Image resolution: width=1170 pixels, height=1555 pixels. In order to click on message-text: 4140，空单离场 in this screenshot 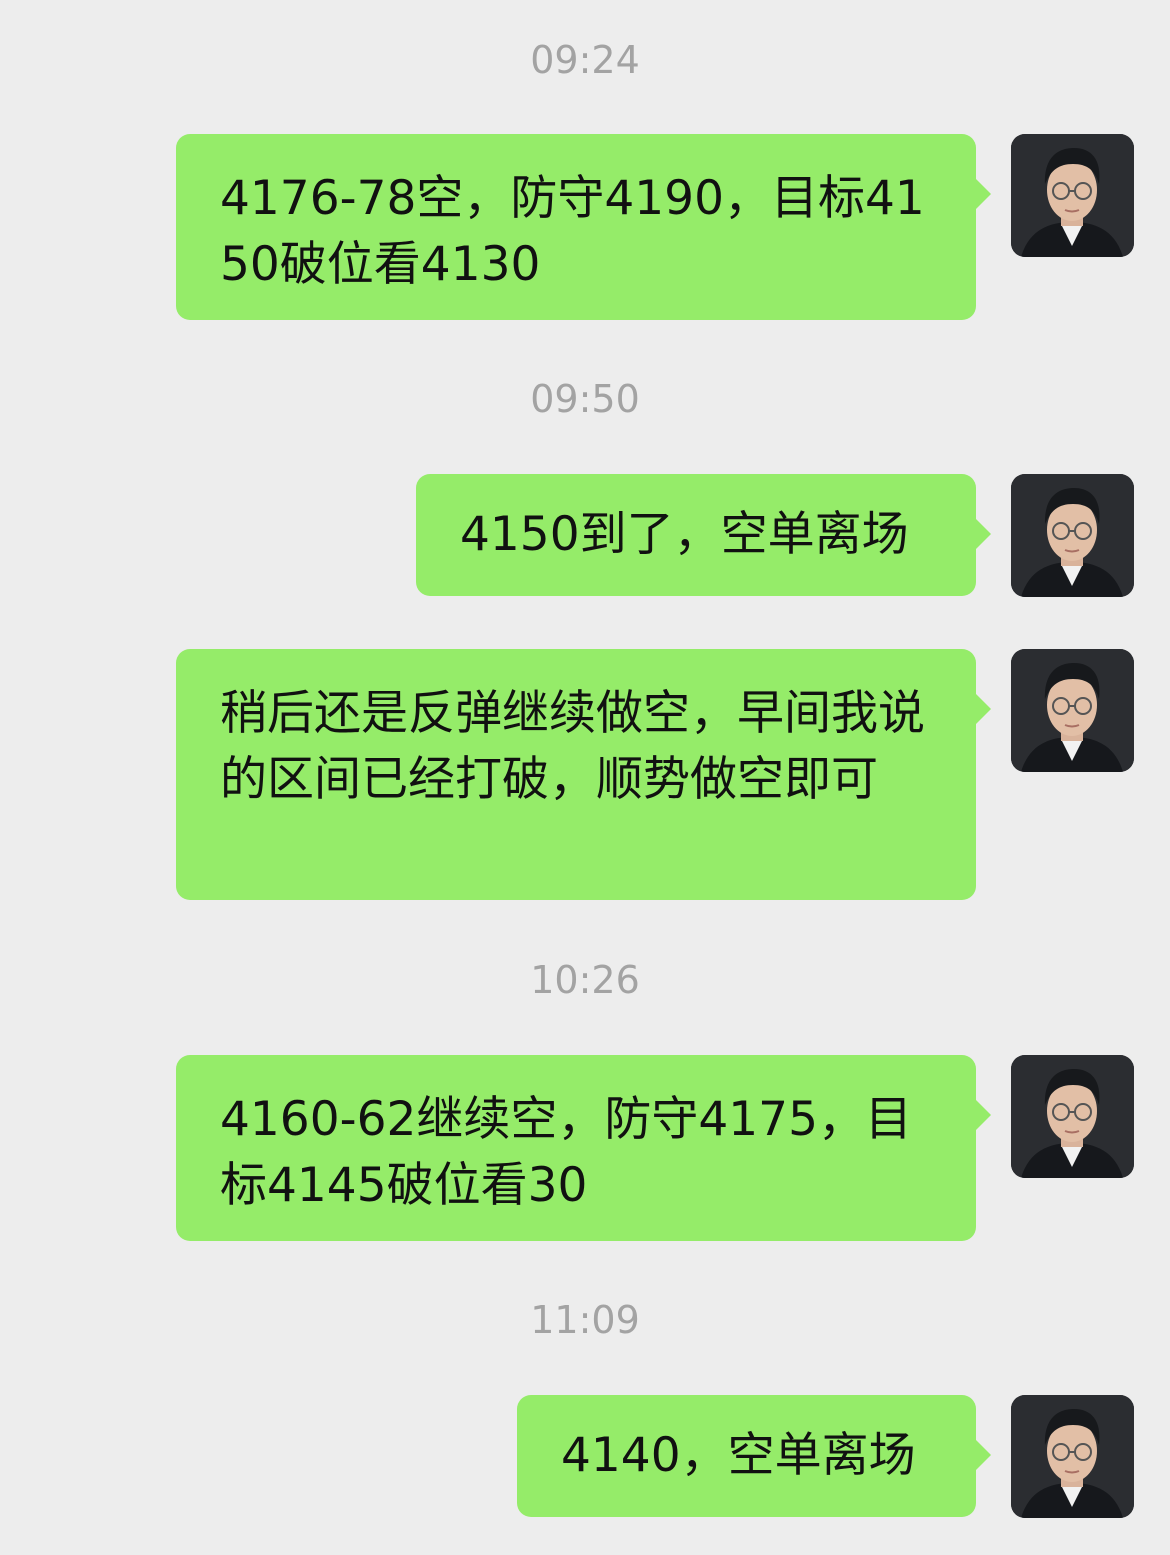, I will do `click(738, 1455)`.